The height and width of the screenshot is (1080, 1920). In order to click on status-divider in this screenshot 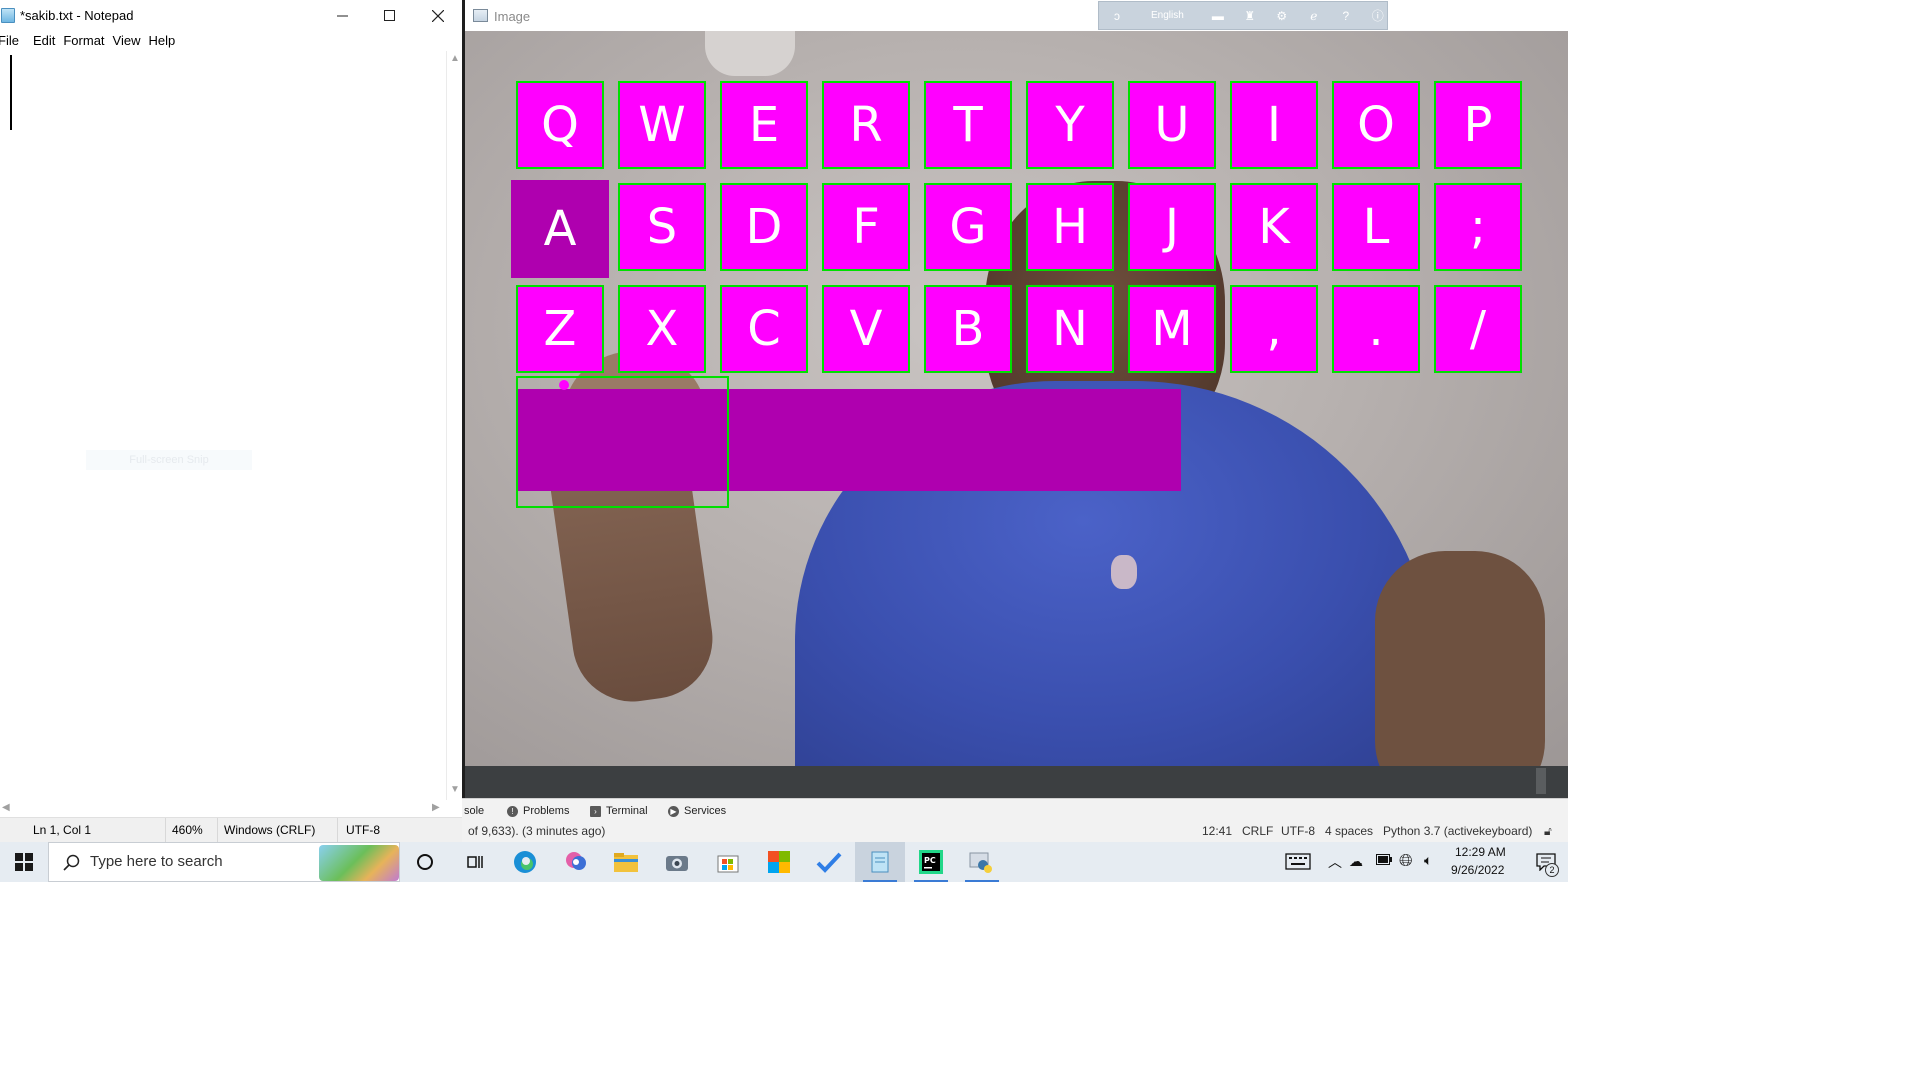, I will do `click(337, 830)`.